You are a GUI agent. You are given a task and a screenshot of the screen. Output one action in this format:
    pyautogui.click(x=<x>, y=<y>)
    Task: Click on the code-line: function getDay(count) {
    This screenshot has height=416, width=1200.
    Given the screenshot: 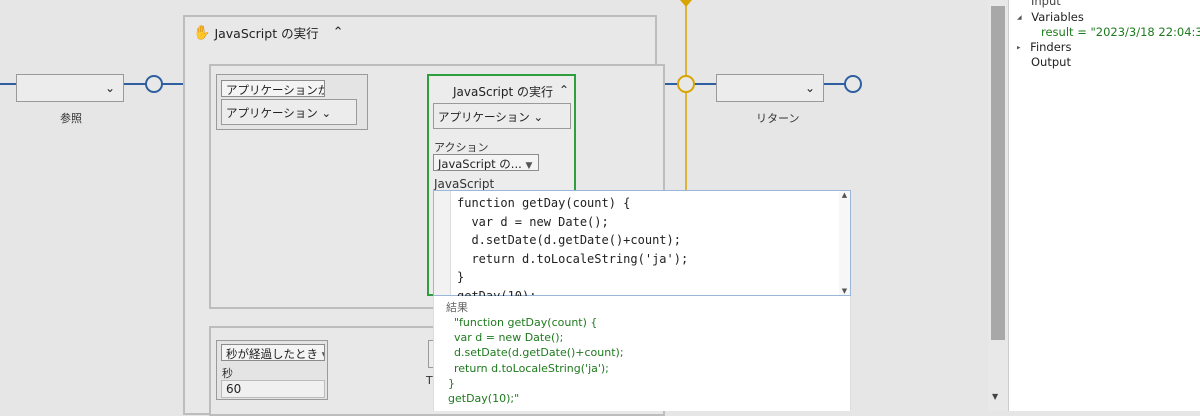 What is the action you would take?
    pyautogui.click(x=544, y=203)
    